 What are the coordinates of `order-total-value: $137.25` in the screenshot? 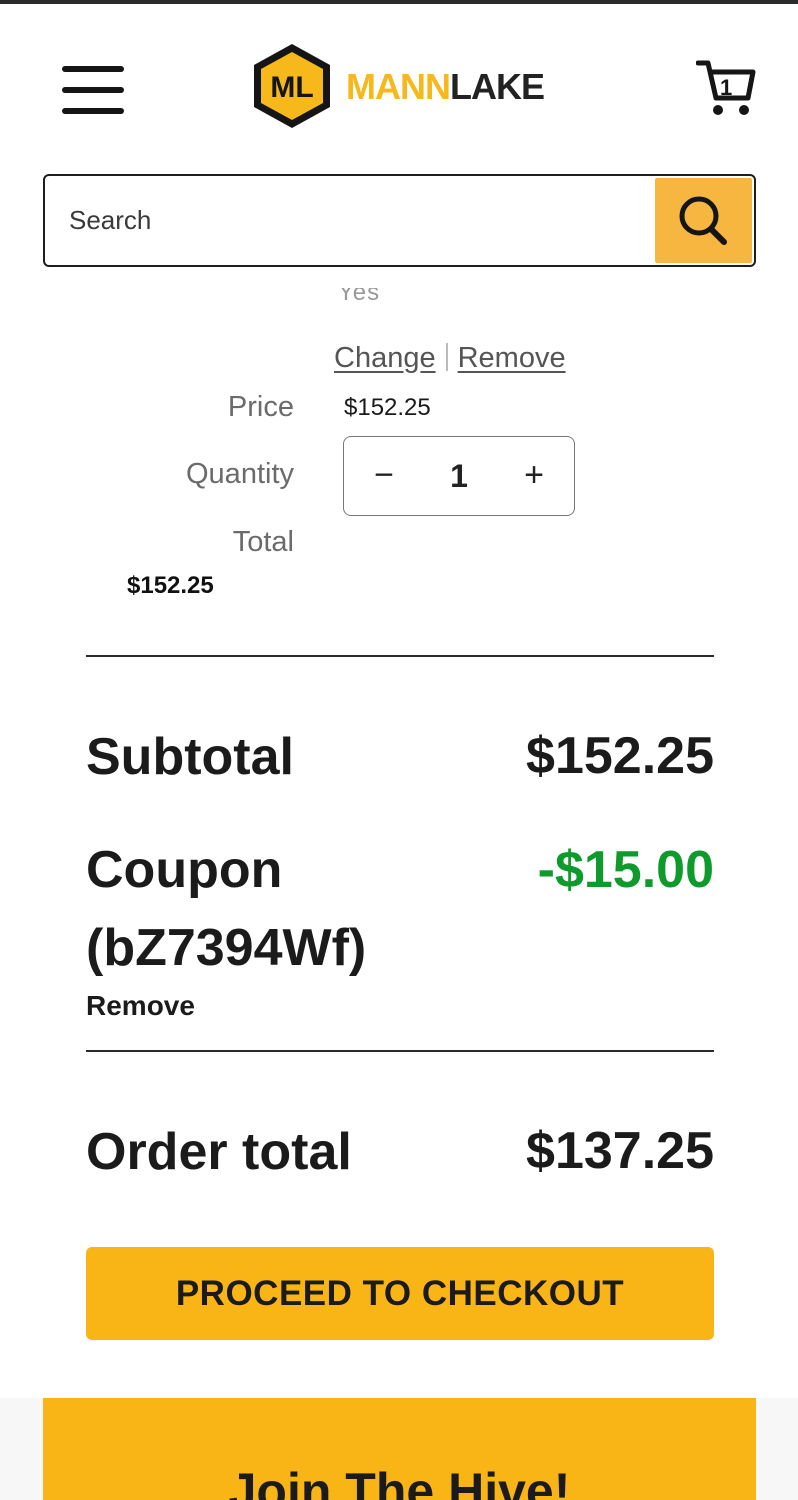 It's located at (620, 1151).